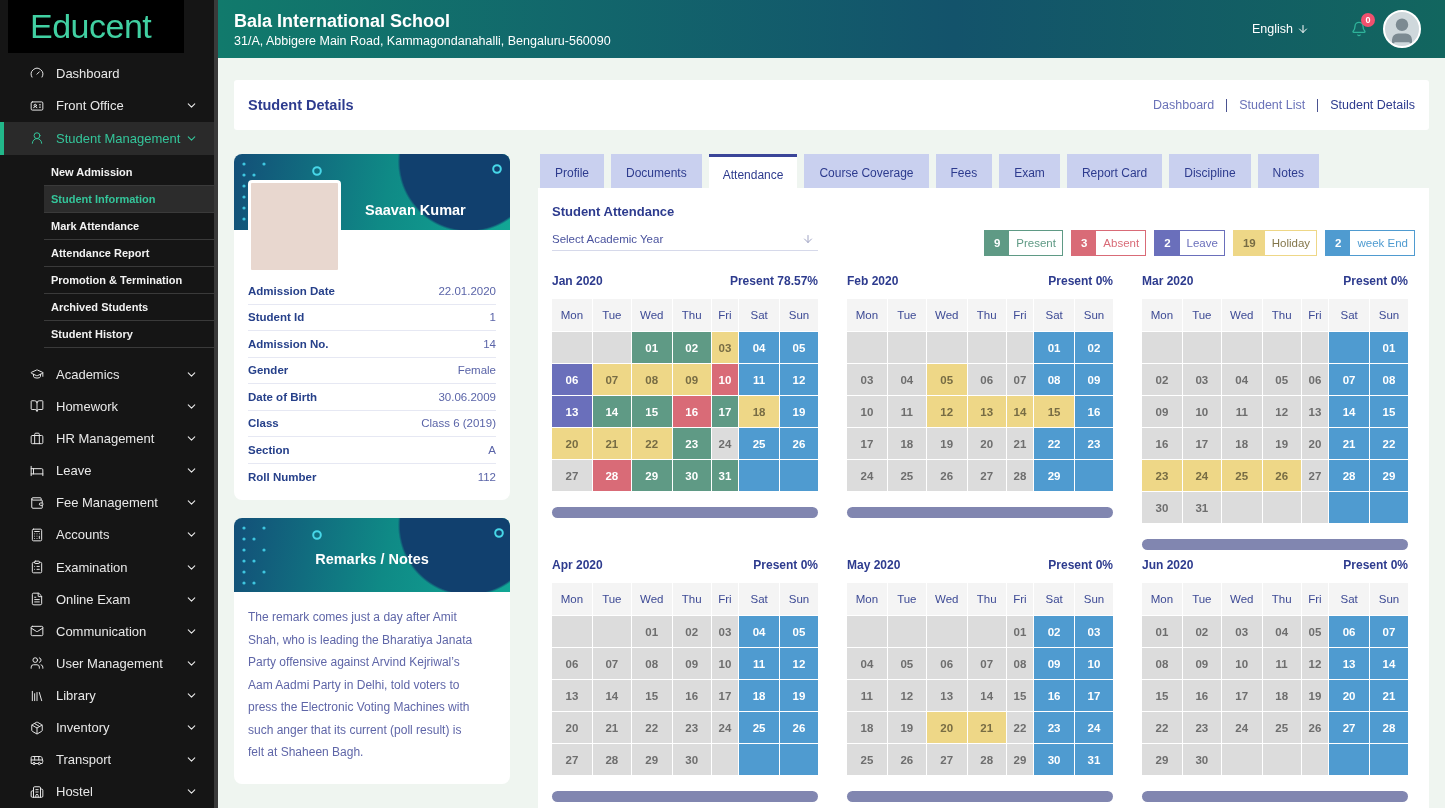 The image size is (1445, 808). I want to click on language-selector: English, so click(1280, 29).